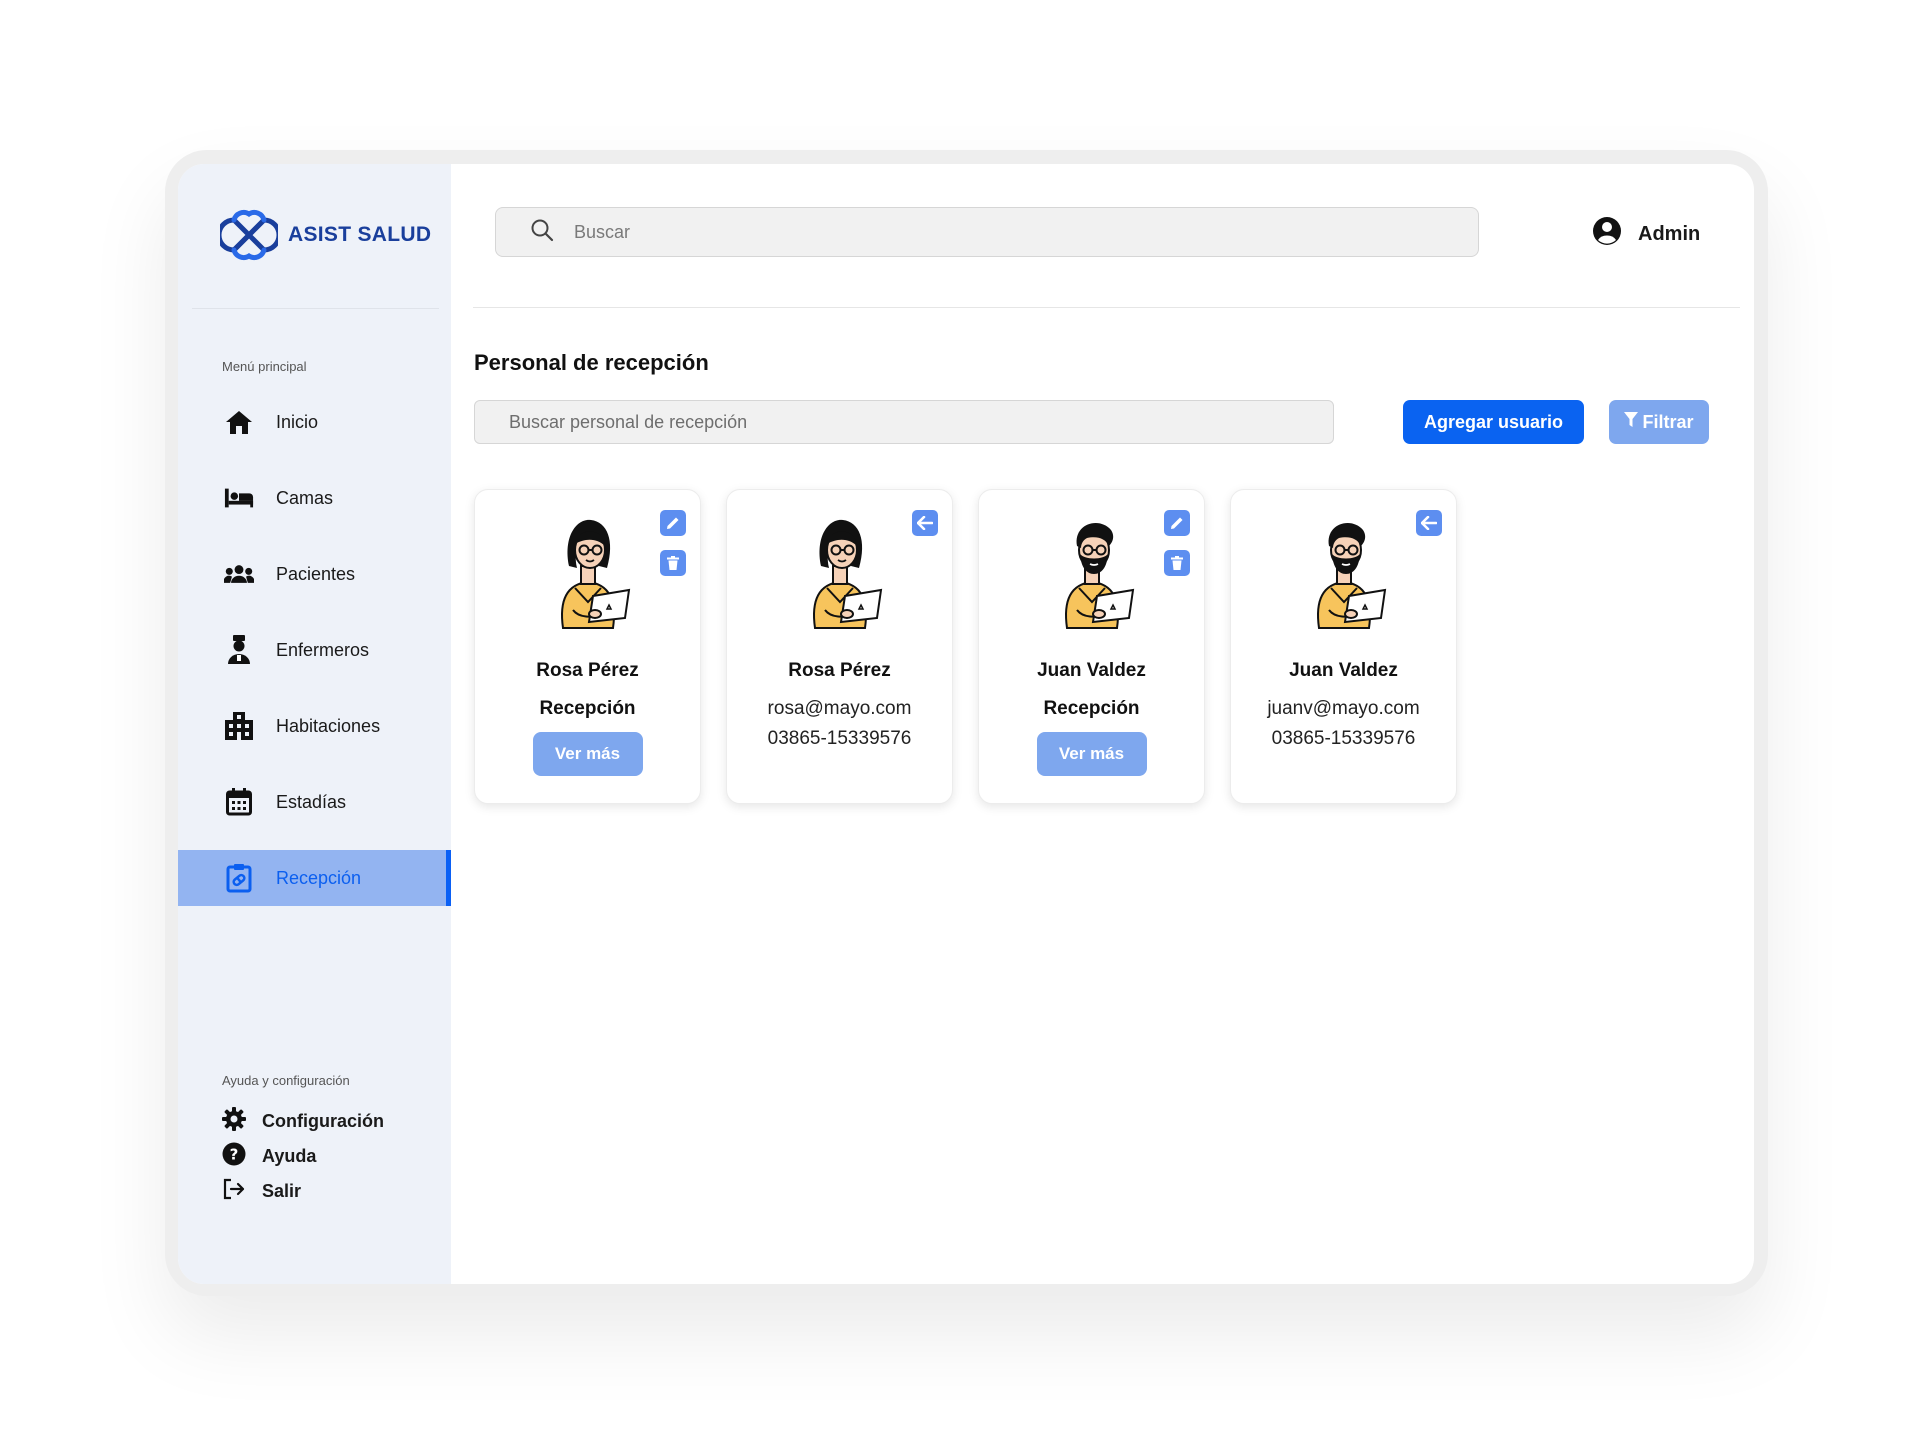 This screenshot has height=1440, width=1920. Describe the element at coordinates (1091, 646) in the screenshot. I see `staff-card: Juan Valdez Recepción Ver más` at that location.